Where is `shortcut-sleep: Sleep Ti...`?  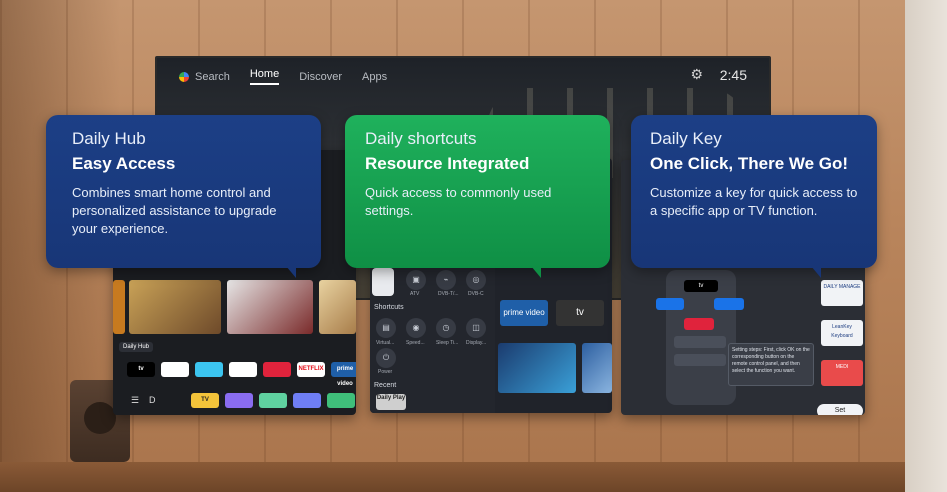 shortcut-sleep: Sleep Ti... is located at coordinates (447, 343).